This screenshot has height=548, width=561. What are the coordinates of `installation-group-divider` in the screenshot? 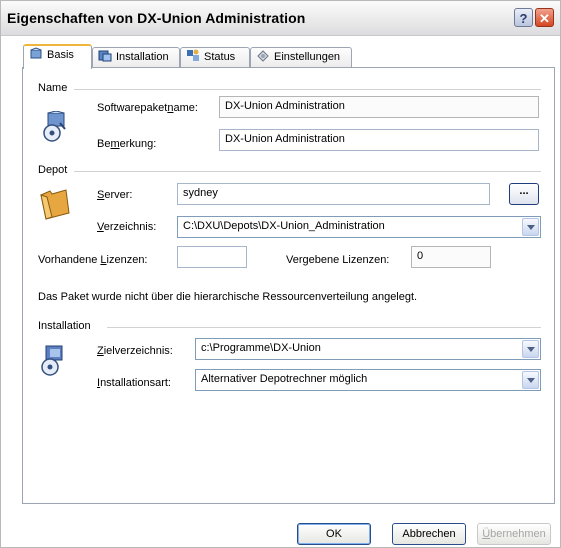 It's located at (324, 327).